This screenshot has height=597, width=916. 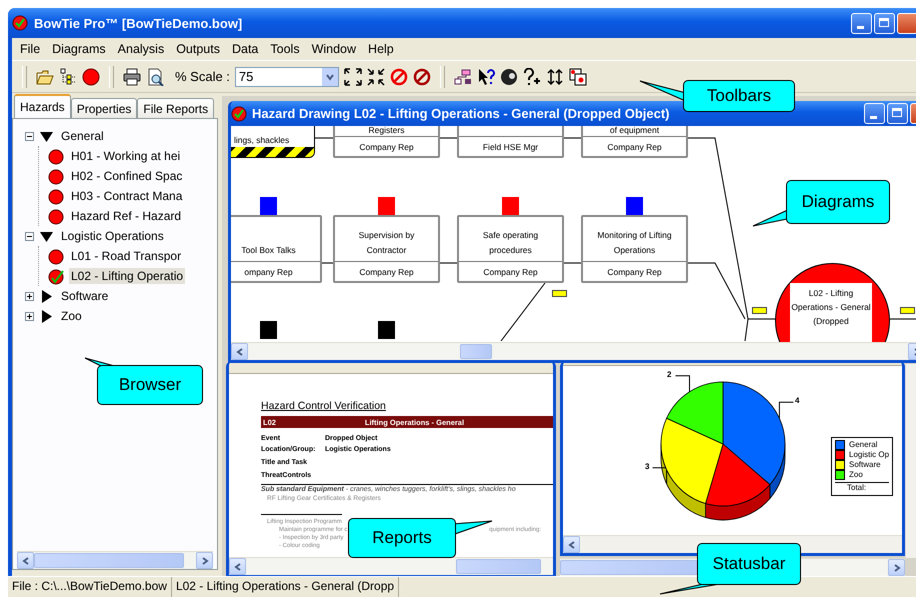 What do you see at coordinates (275, 271) in the screenshot?
I see `owner-label: ompany Rep` at bounding box center [275, 271].